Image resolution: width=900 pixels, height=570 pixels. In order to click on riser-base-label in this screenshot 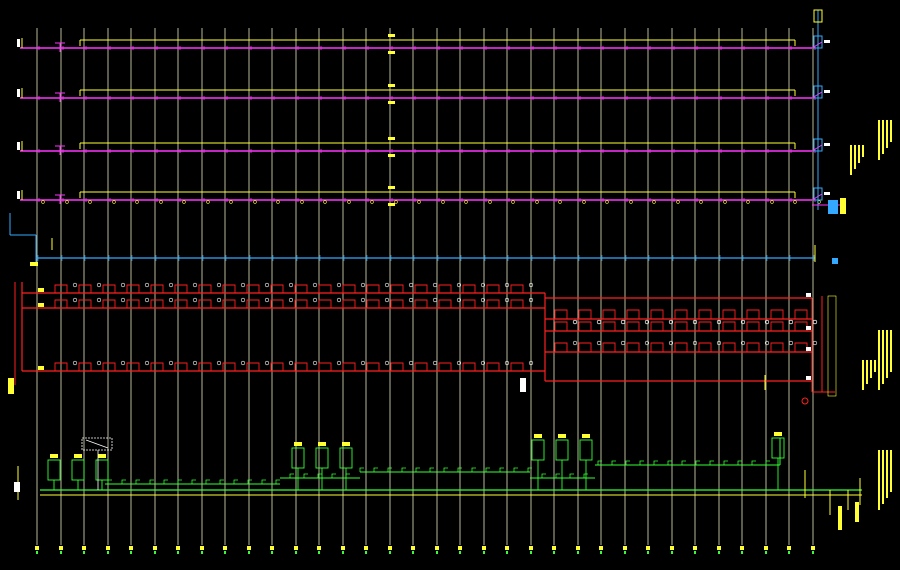, I will do `click(843, 206)`.